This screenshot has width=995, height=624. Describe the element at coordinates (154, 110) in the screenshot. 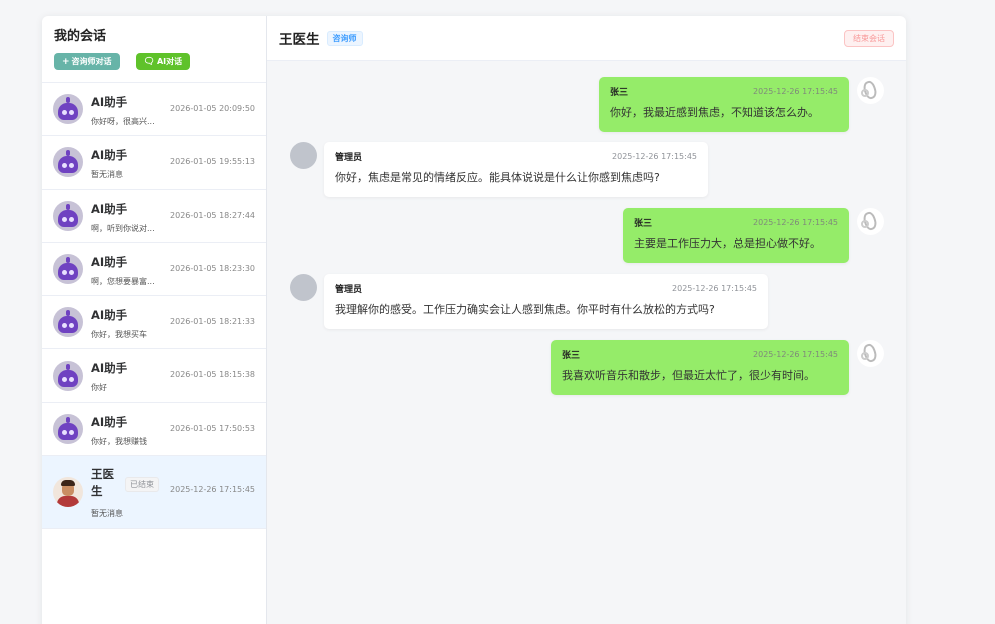

I see `session-item: AI助手 你好呀，很高兴... 2026-01-05 20:09:50` at that location.